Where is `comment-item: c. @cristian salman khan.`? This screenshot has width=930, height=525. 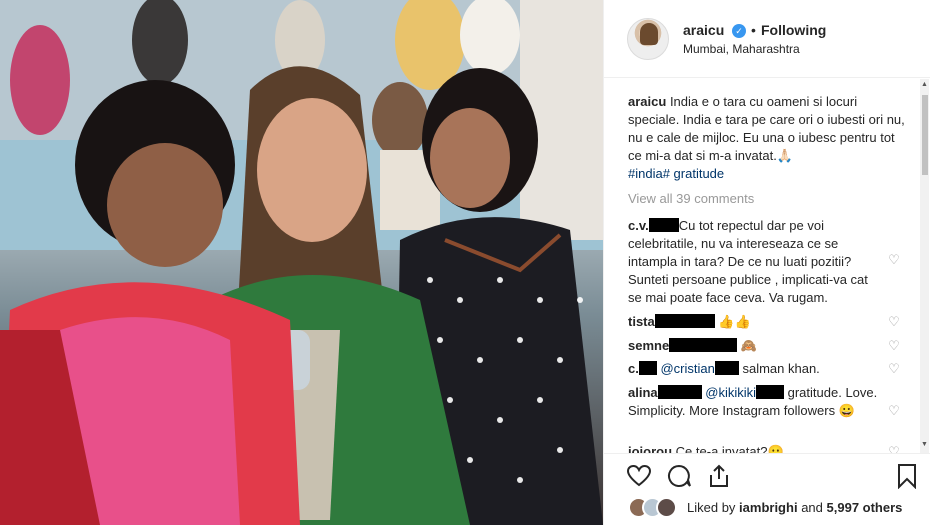 comment-item: c. @cristian salman khan. is located at coordinates (753, 369).